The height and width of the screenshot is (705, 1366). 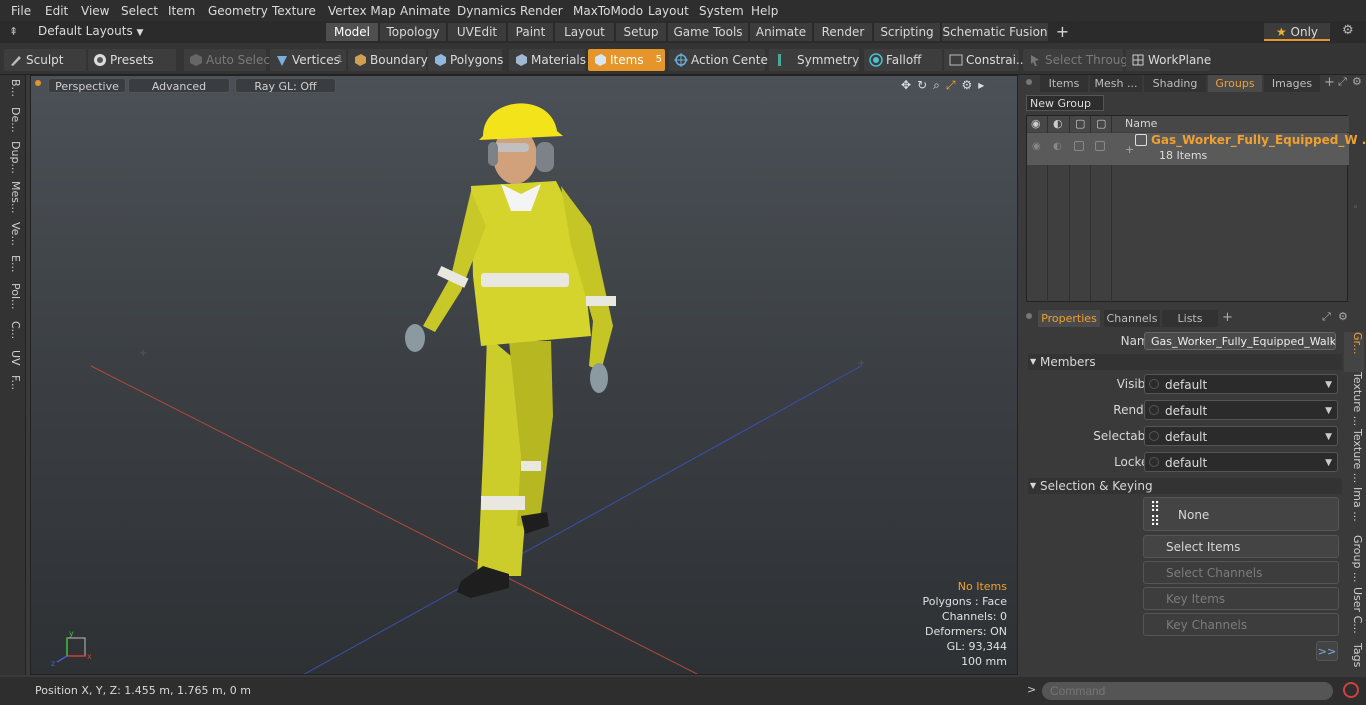 What do you see at coordinates (814, 60) in the screenshot?
I see `symmetry-button: Symmetry` at bounding box center [814, 60].